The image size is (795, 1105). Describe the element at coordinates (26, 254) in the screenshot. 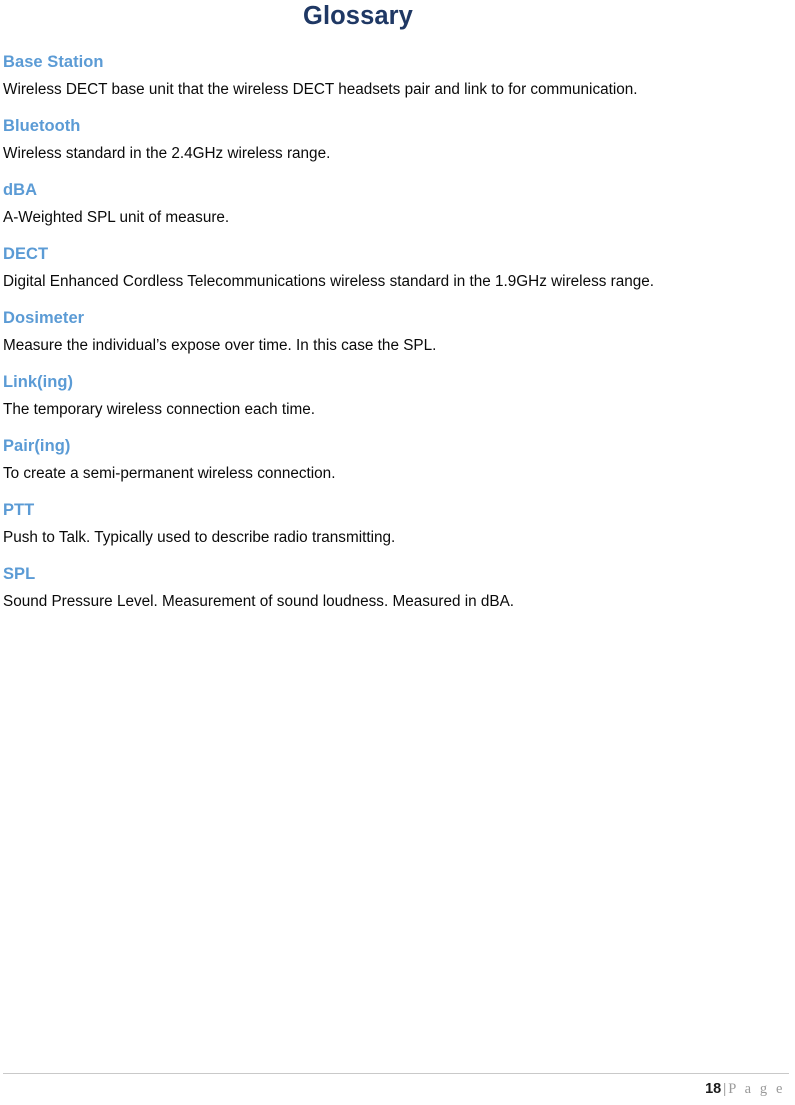

I see `glossary-term: DECT` at that location.